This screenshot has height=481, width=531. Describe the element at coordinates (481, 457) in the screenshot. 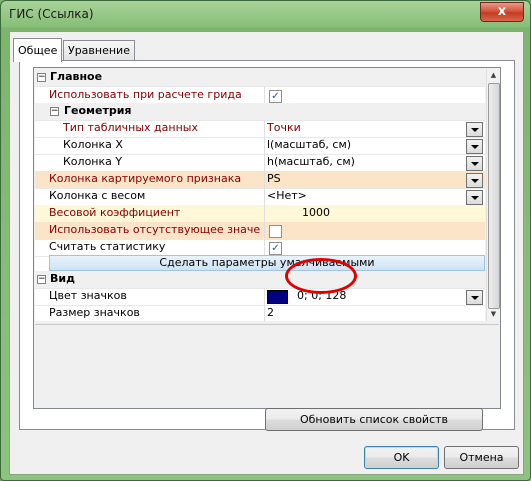

I see `cancel-button: Отмена` at that location.